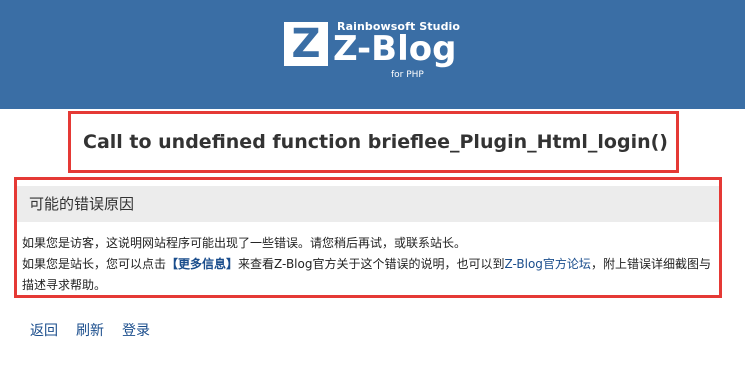 This screenshot has height=369, width=745. I want to click on more-info-link: 【更多信息】, so click(202, 264).